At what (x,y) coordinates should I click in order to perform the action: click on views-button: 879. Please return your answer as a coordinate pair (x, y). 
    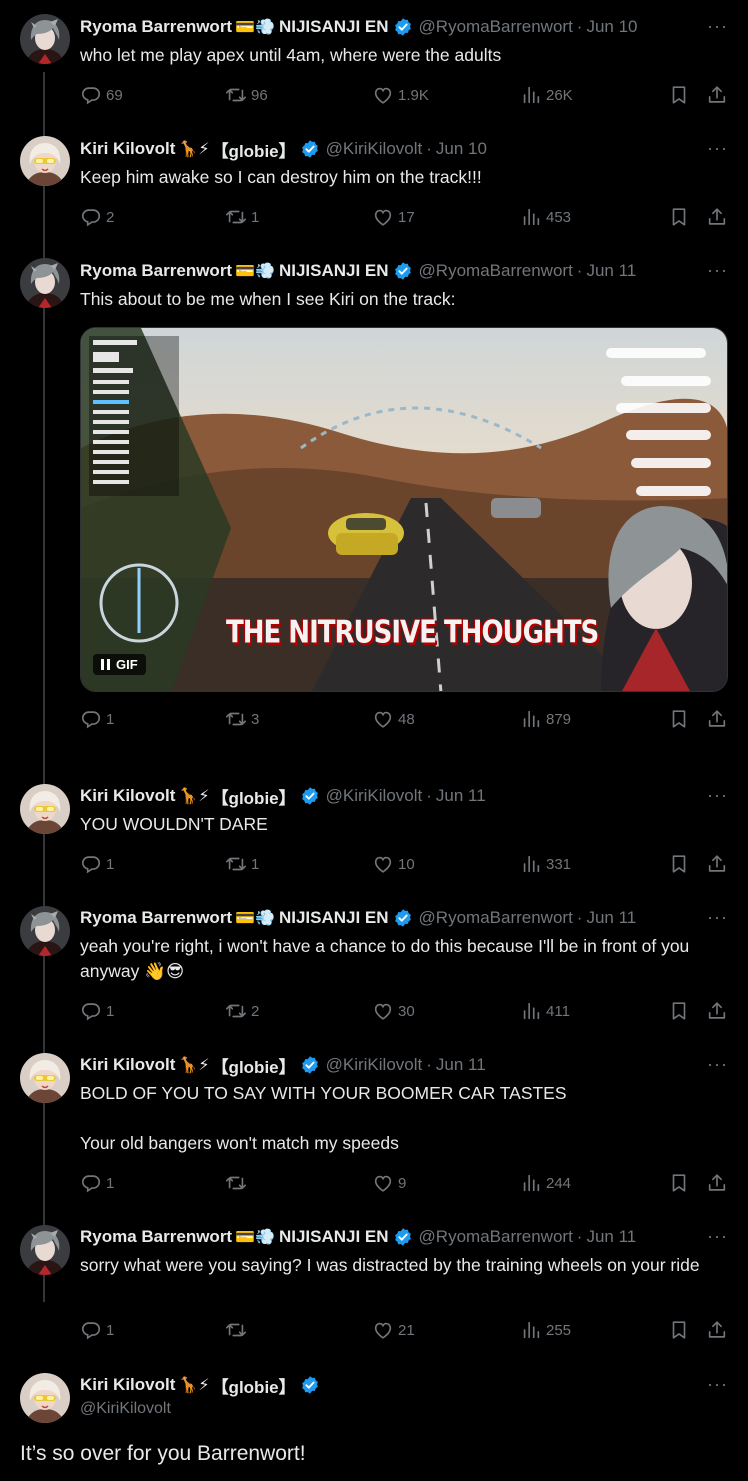
    Looking at the image, I should click on (545, 719).